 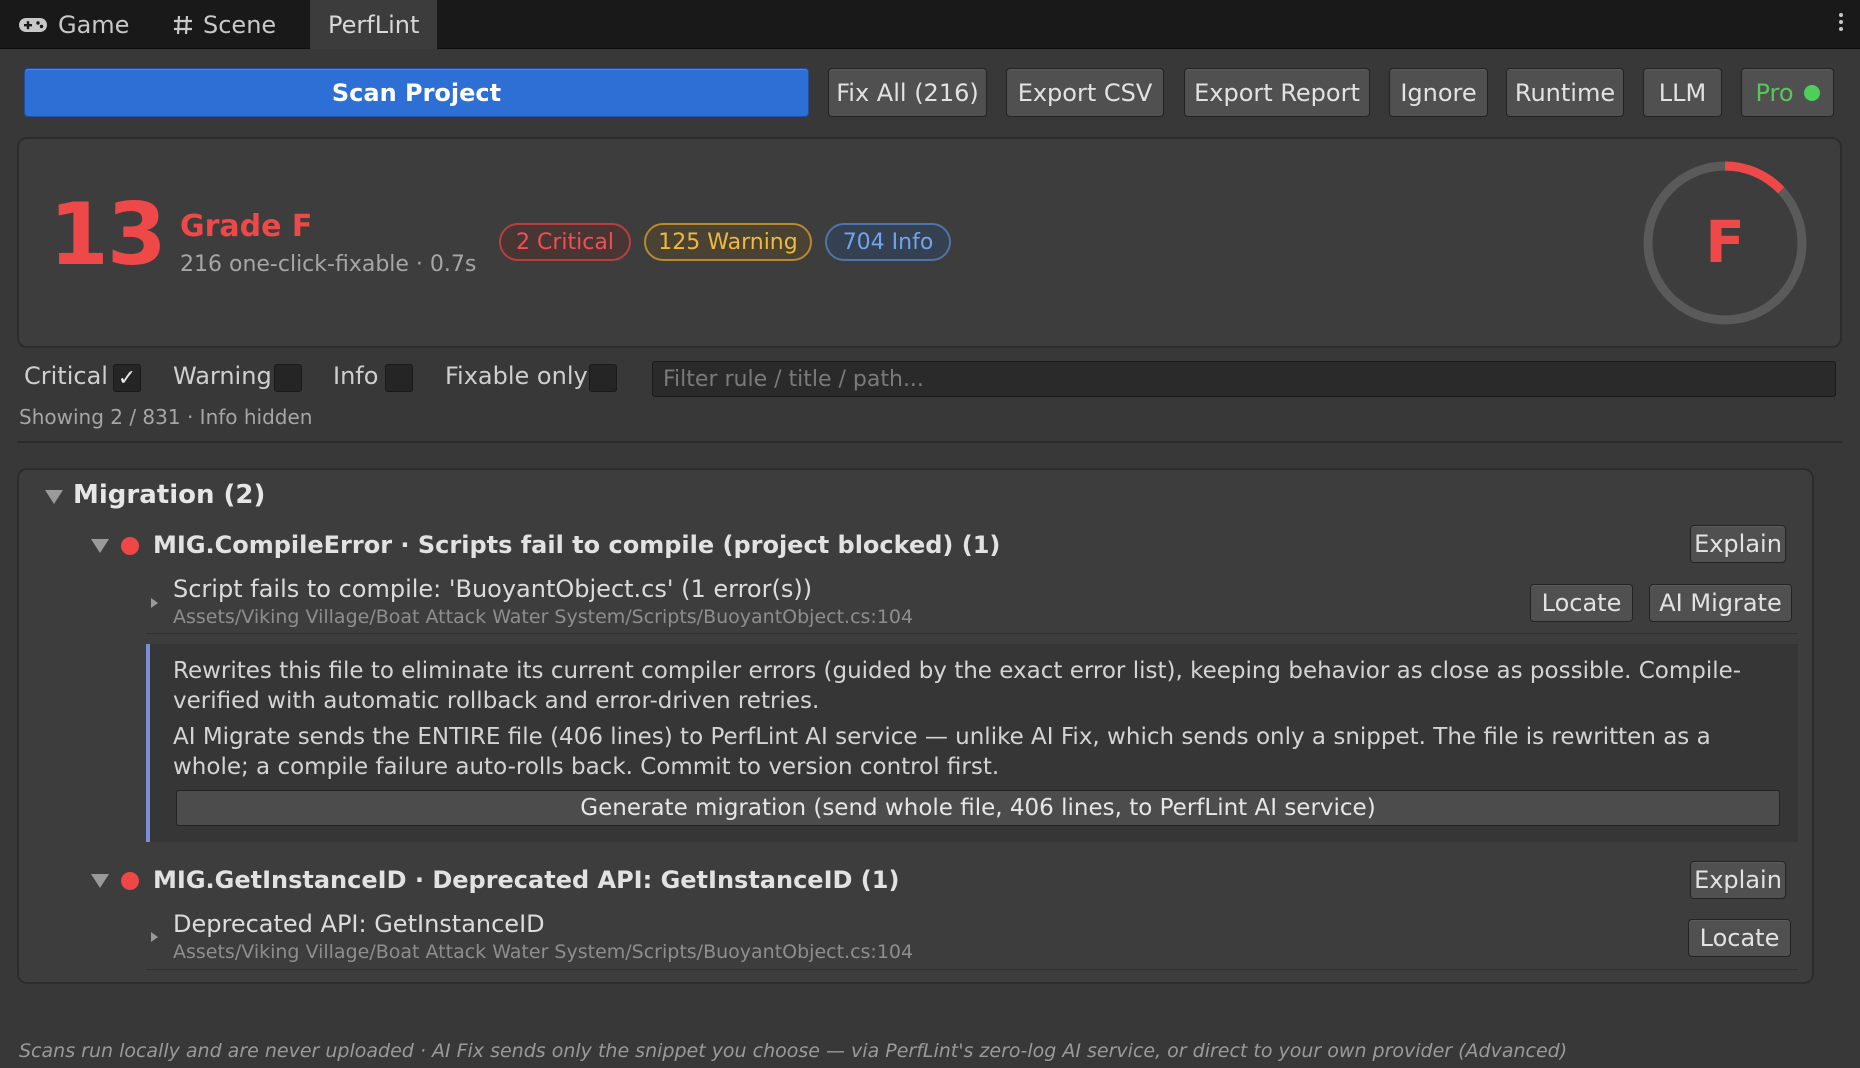 I want to click on ai-migrate-button: AI Migrate, so click(x=1720, y=603).